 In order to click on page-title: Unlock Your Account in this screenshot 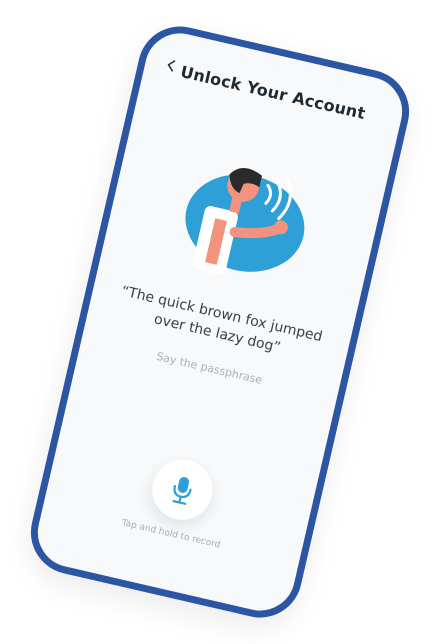, I will do `click(273, 93)`.